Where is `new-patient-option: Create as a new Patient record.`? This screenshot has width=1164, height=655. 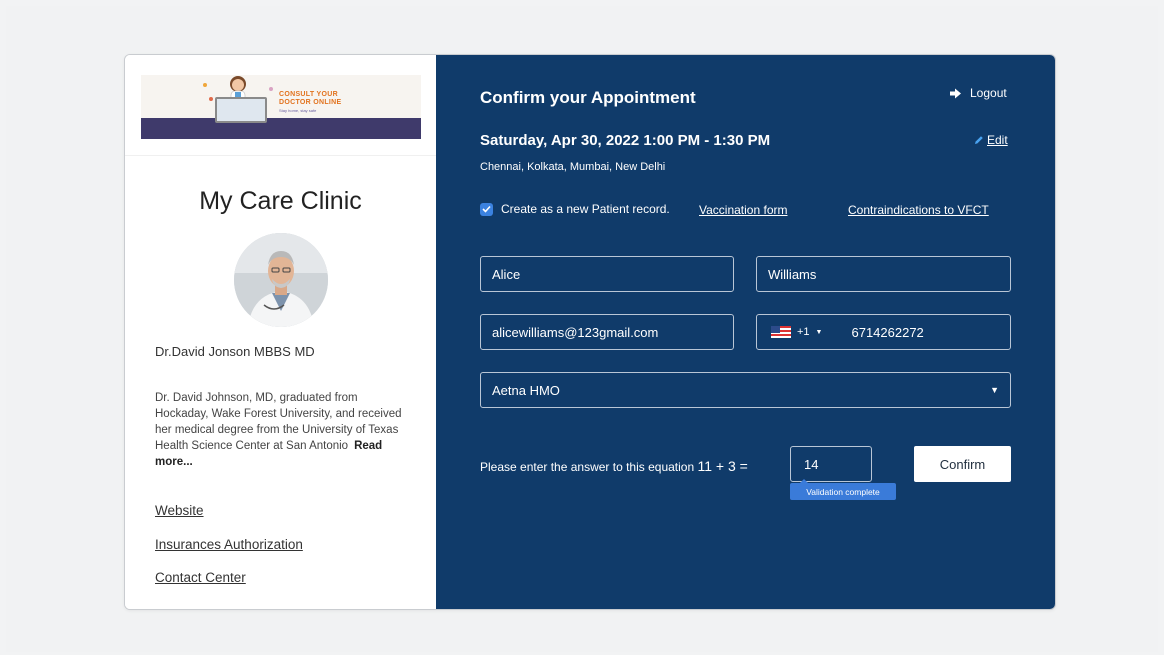 new-patient-option: Create as a new Patient record. is located at coordinates (575, 209).